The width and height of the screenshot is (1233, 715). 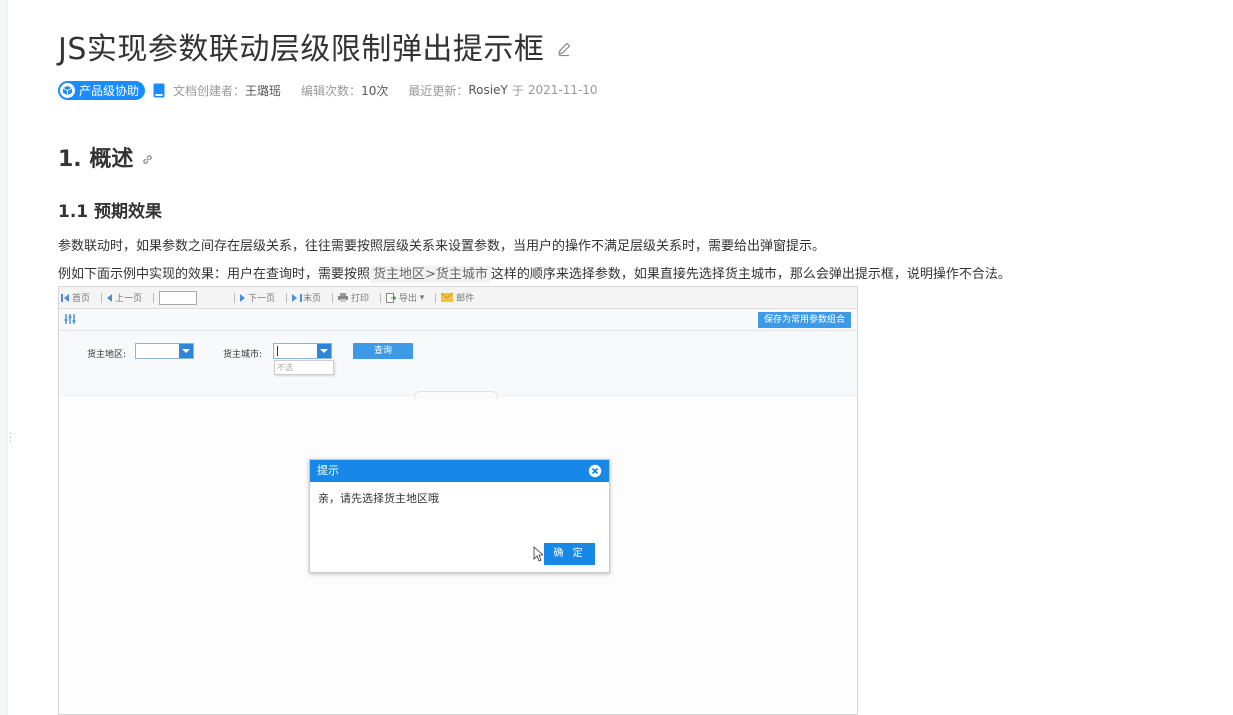 What do you see at coordinates (750, 274) in the screenshot?
I see `paragraph-example-end: 这样的顺序来选择参数，如果直接先选择货主城市，那么会弹出提示框，说明操作不合法。` at bounding box center [750, 274].